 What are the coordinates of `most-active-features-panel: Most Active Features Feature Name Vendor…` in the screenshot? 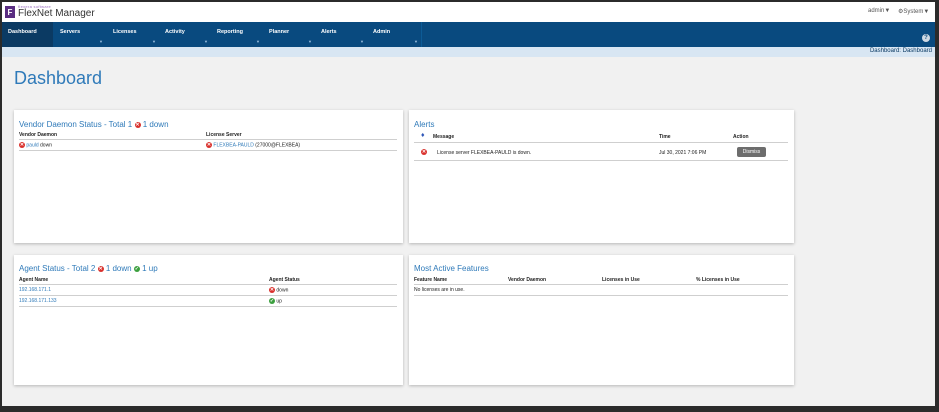 It's located at (601, 320).